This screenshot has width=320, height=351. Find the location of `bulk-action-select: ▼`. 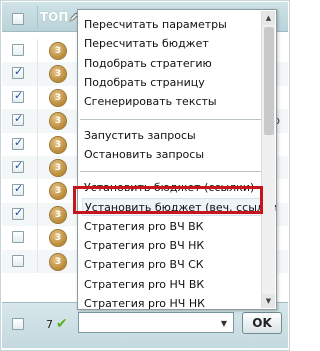

bulk-action-select: ▼ is located at coordinates (156, 322).